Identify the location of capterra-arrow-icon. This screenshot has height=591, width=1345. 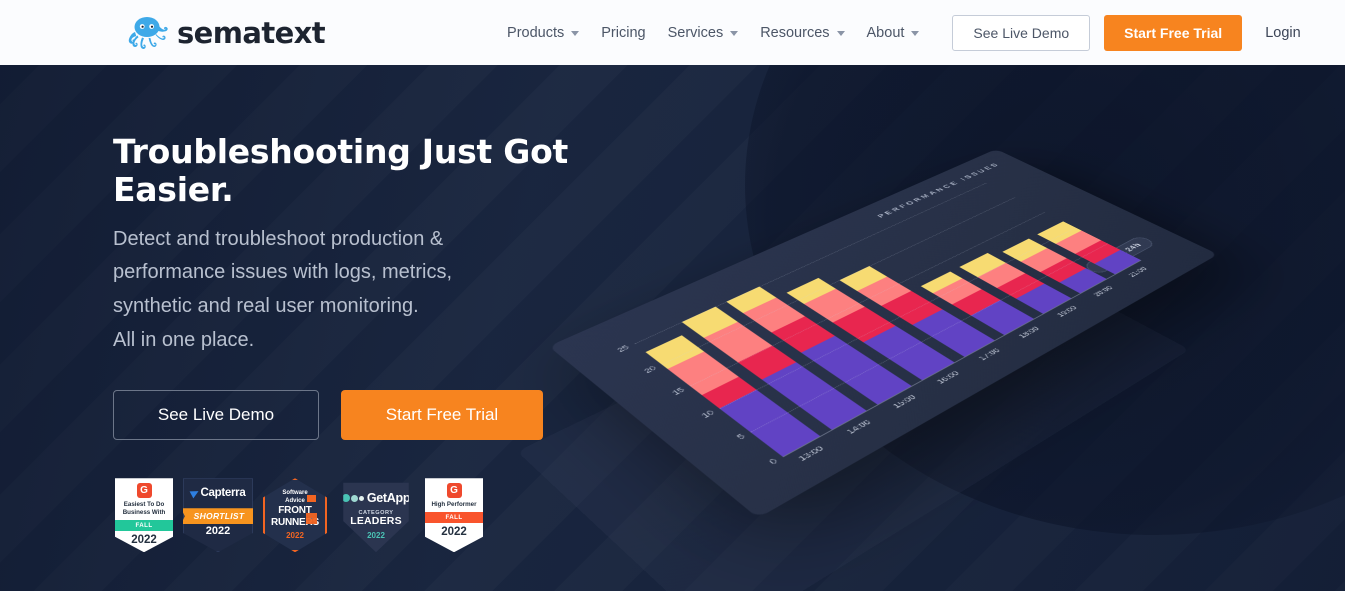
(194, 493).